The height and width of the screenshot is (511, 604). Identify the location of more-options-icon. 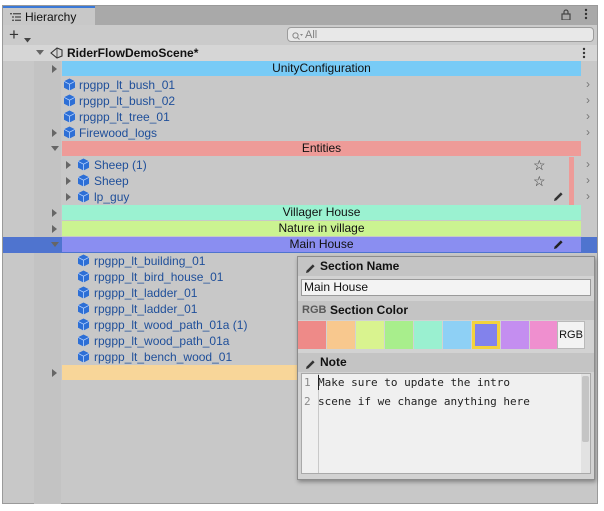
(586, 15).